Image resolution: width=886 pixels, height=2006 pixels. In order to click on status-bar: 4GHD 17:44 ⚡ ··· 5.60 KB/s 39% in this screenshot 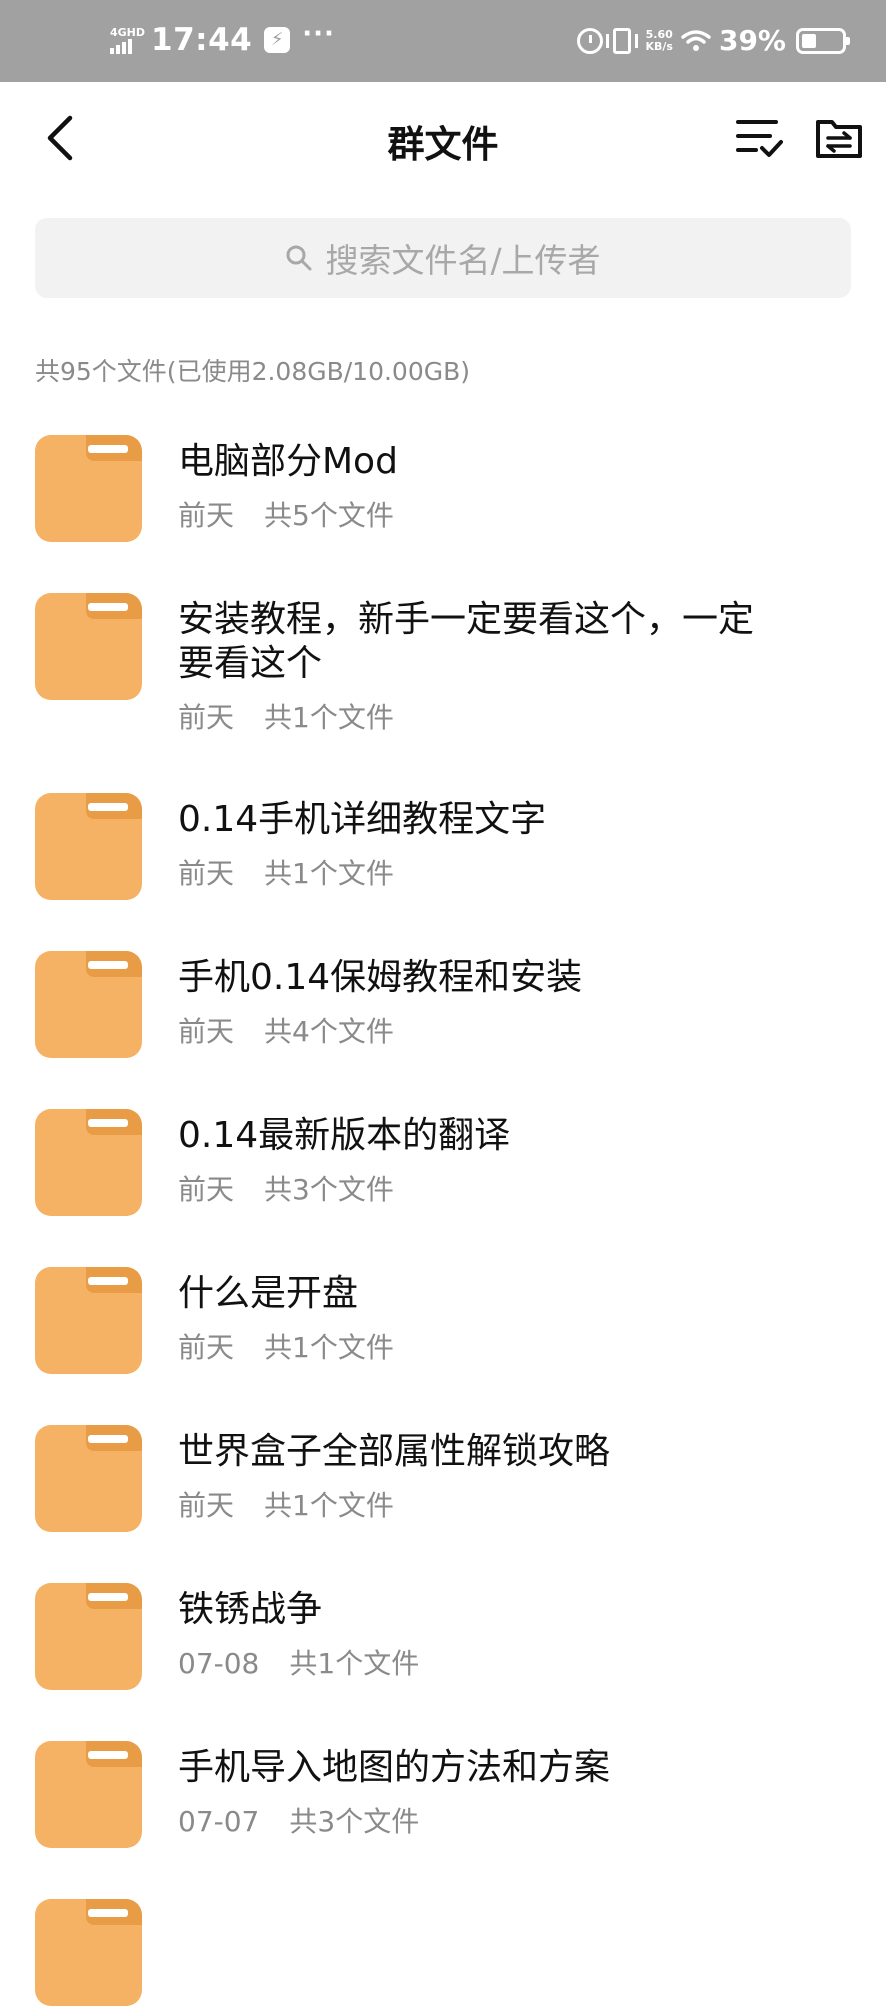, I will do `click(443, 41)`.